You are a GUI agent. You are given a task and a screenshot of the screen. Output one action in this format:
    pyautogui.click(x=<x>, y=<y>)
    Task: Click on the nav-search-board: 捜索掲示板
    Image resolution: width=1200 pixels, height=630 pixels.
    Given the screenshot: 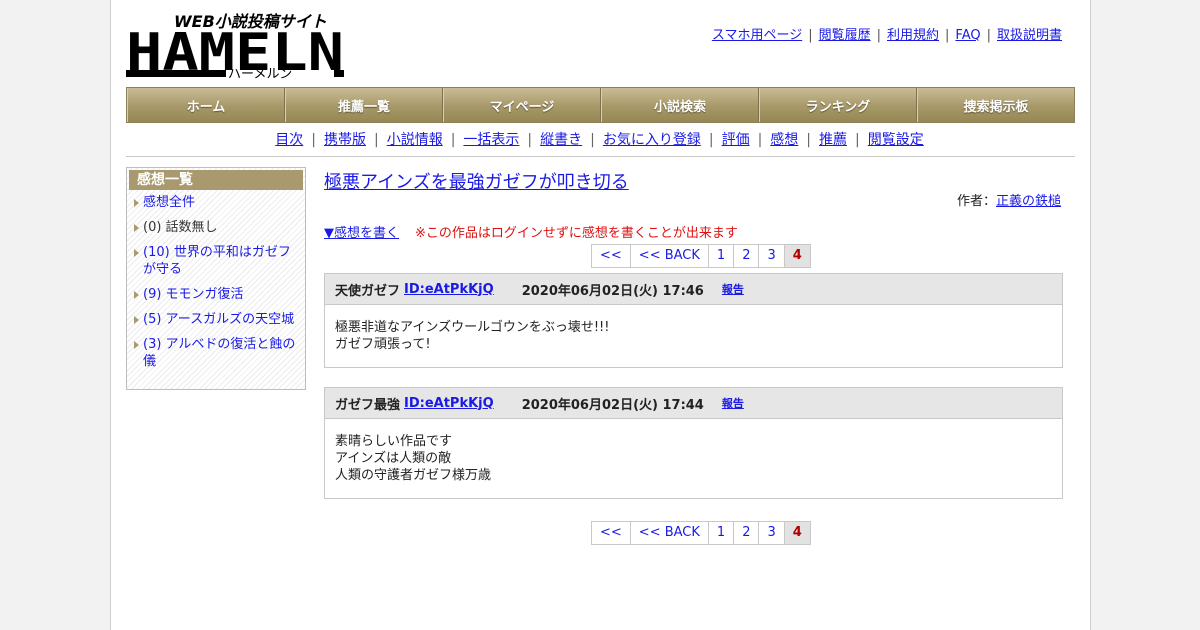 What is the action you would take?
    pyautogui.click(x=995, y=105)
    